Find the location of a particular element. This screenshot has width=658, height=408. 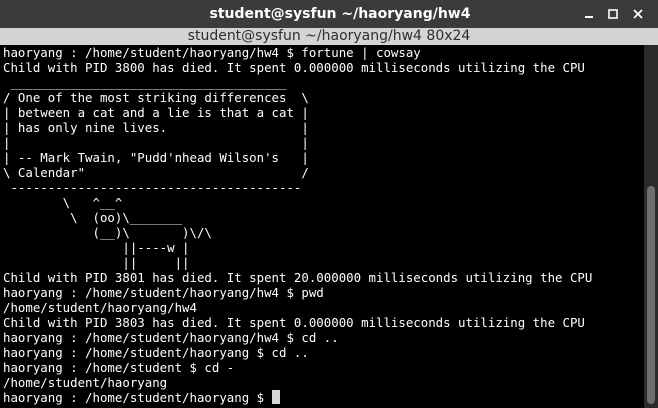

close-icon is located at coordinates (638, 14).